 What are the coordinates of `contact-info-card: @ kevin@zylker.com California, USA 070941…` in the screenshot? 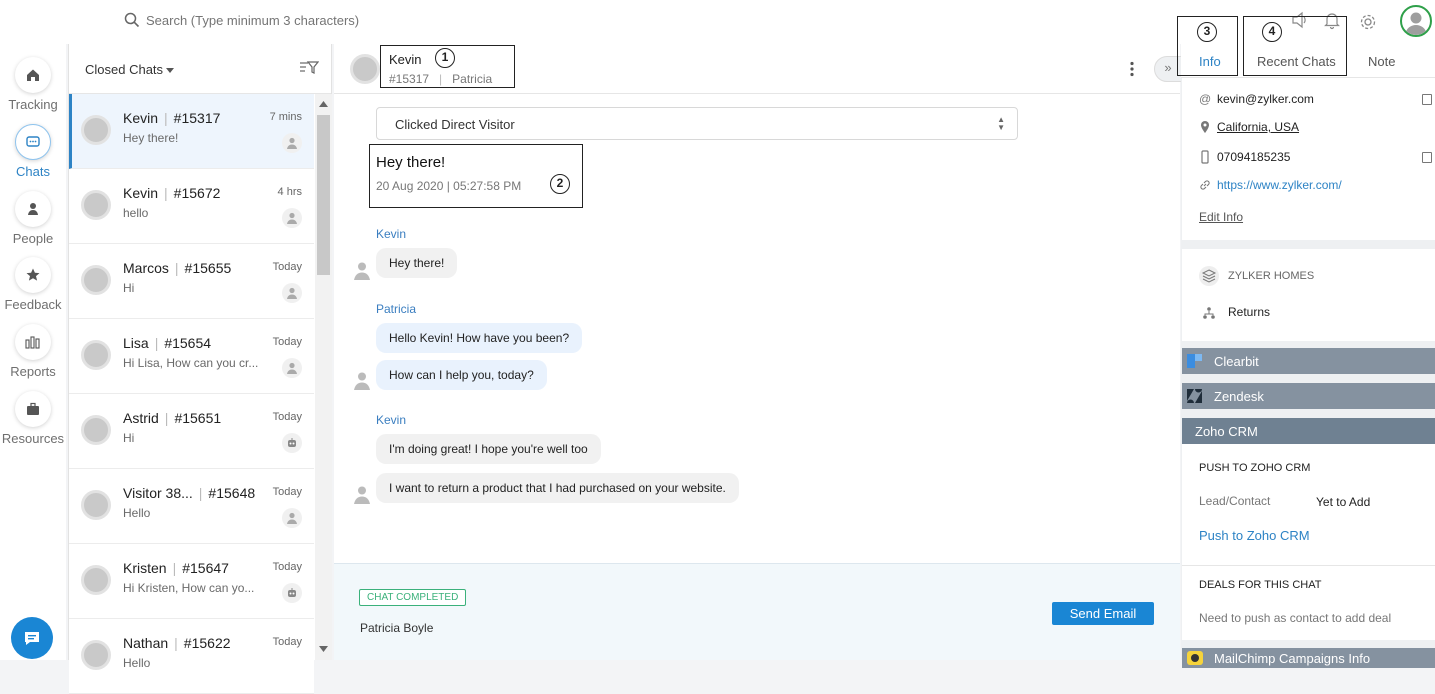 It's located at (1308, 159).